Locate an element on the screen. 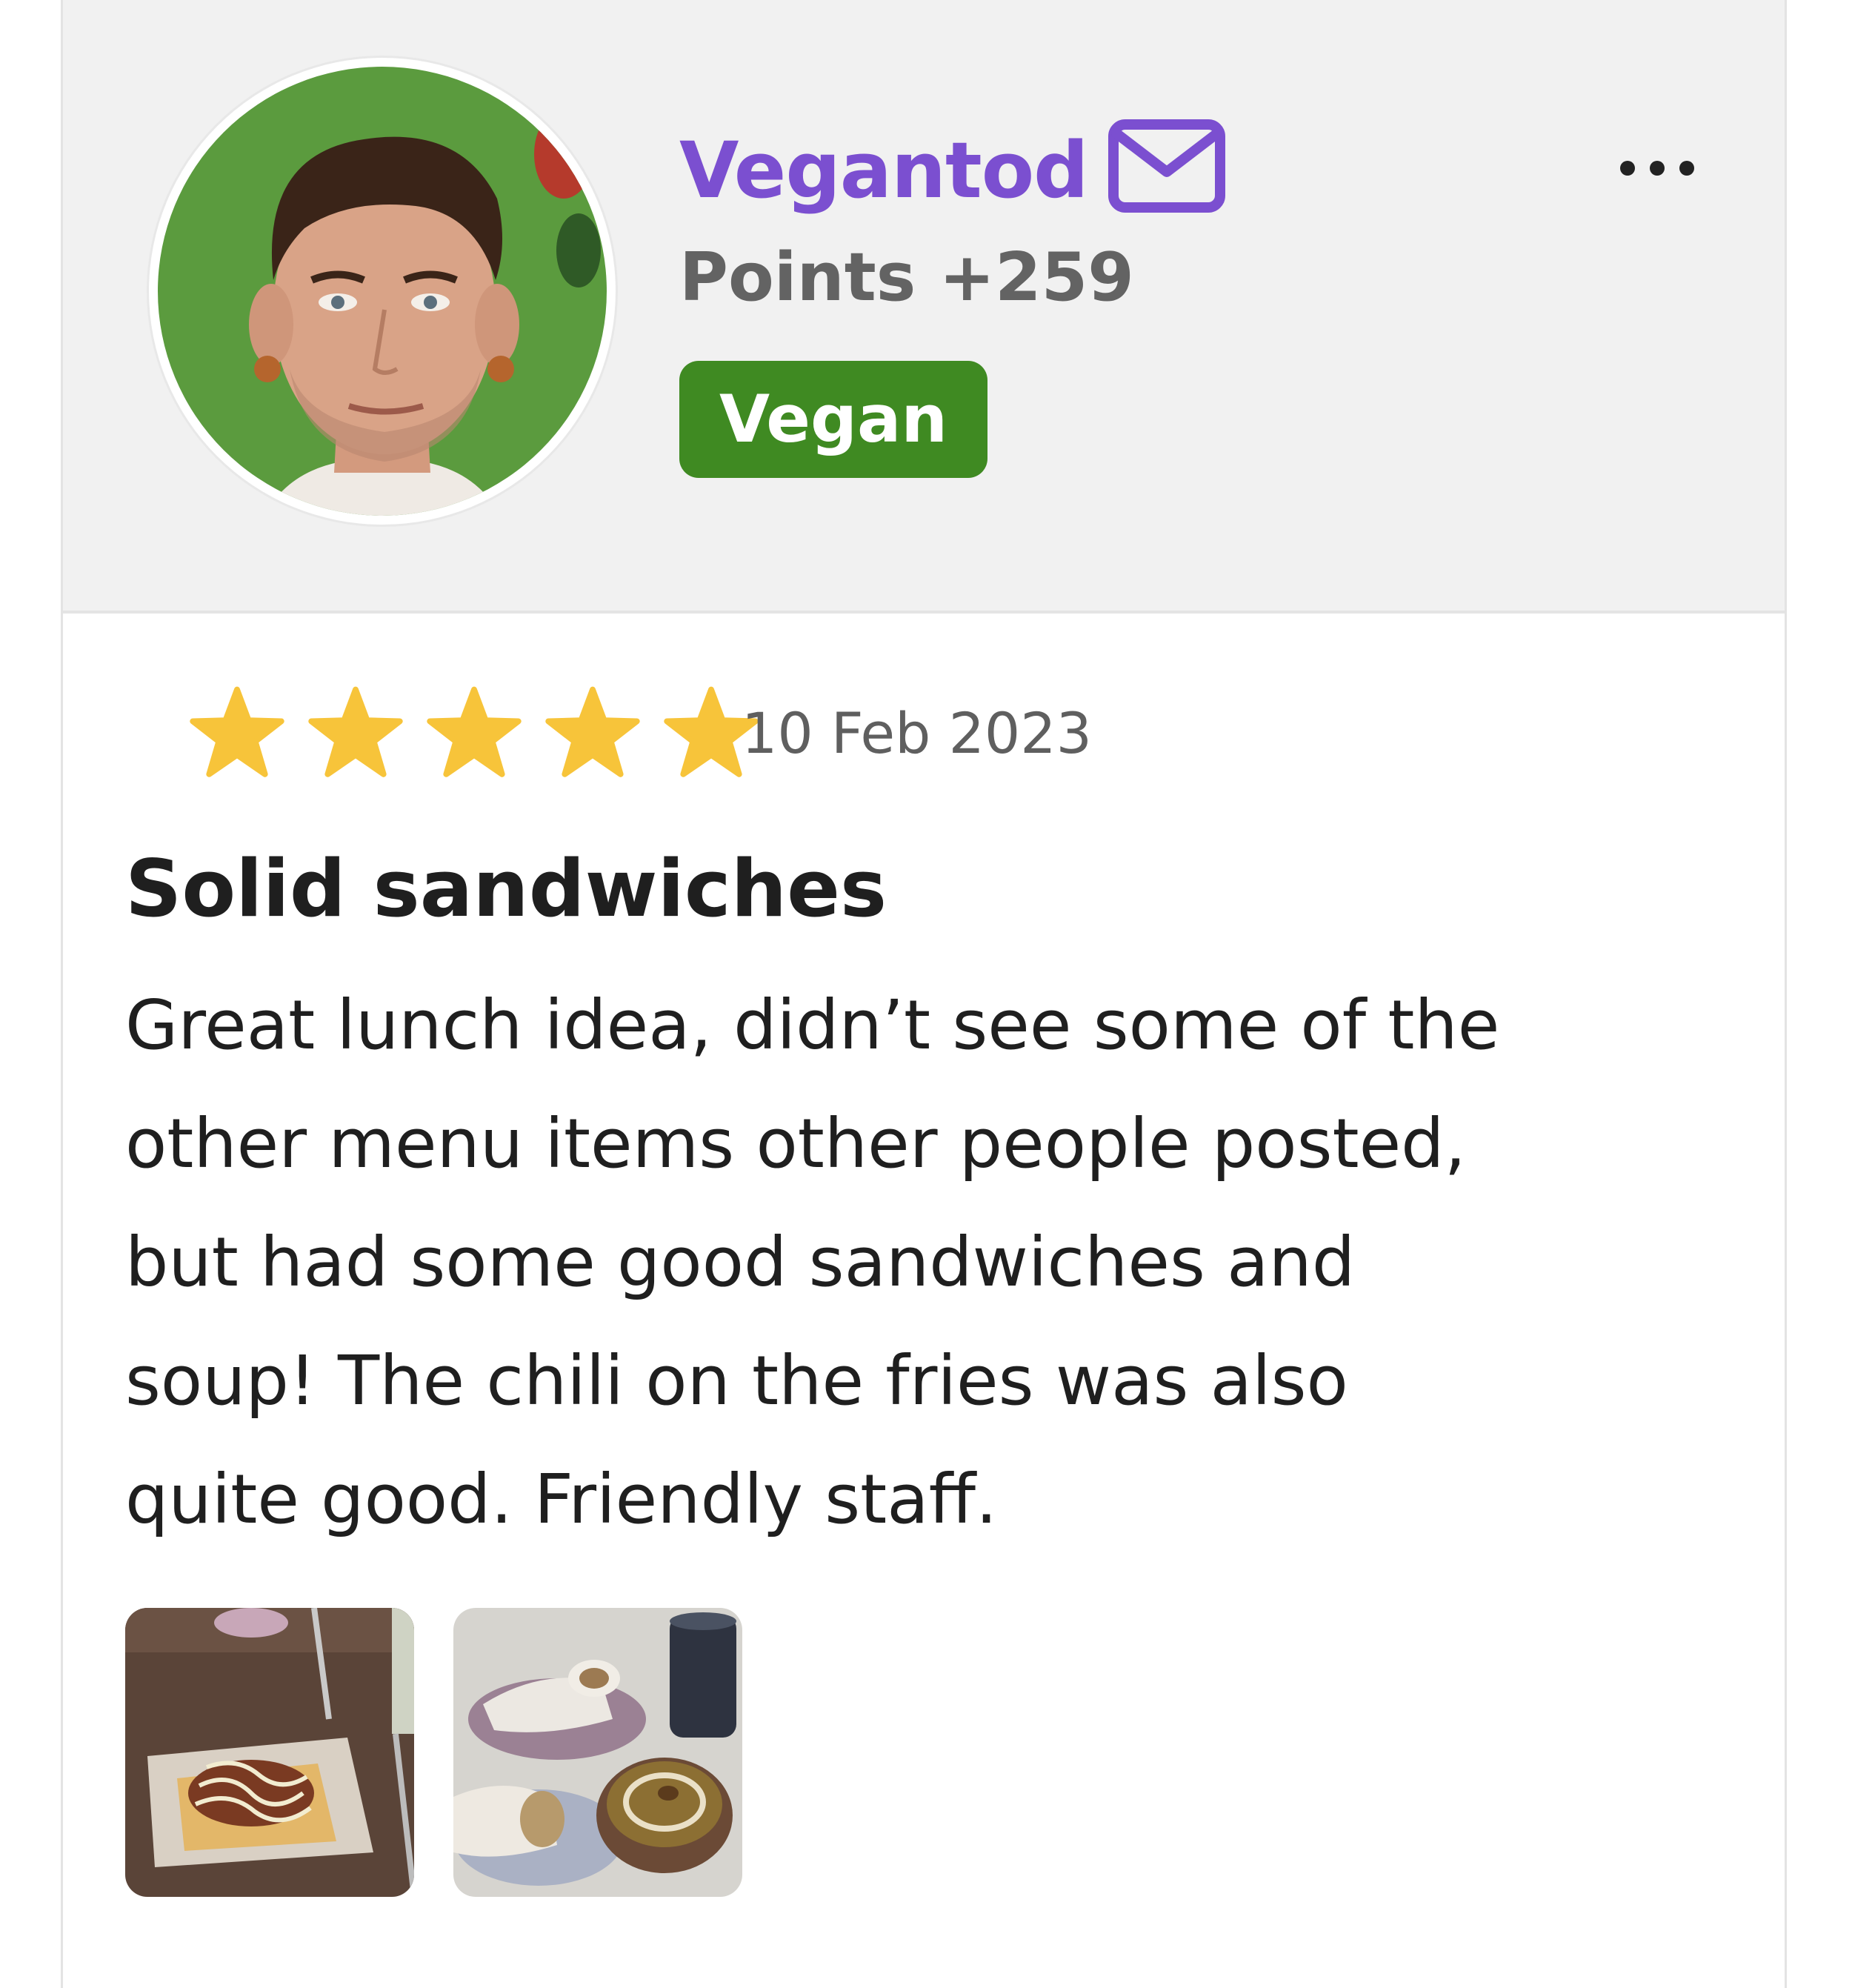 The height and width of the screenshot is (1988, 1852). diet-badge: Vegan is located at coordinates (833, 419).